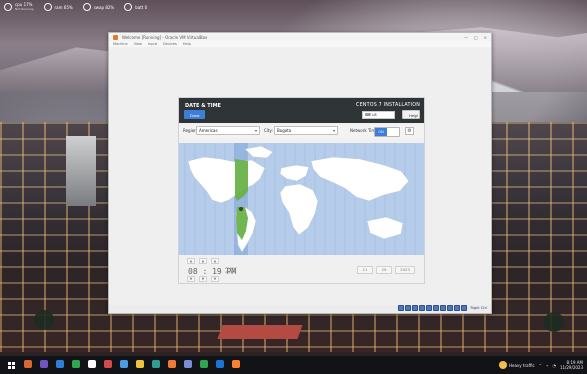  I want to click on optical-drive-icon, so click(408, 307).